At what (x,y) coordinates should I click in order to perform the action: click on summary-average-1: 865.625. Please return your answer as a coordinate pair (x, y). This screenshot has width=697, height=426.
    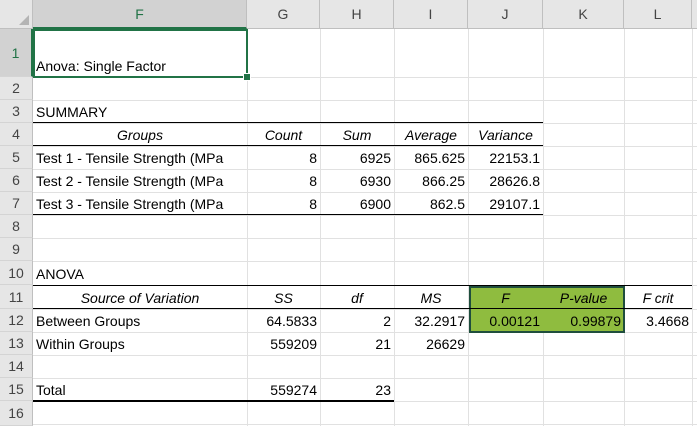
    Looking at the image, I should click on (431, 157).